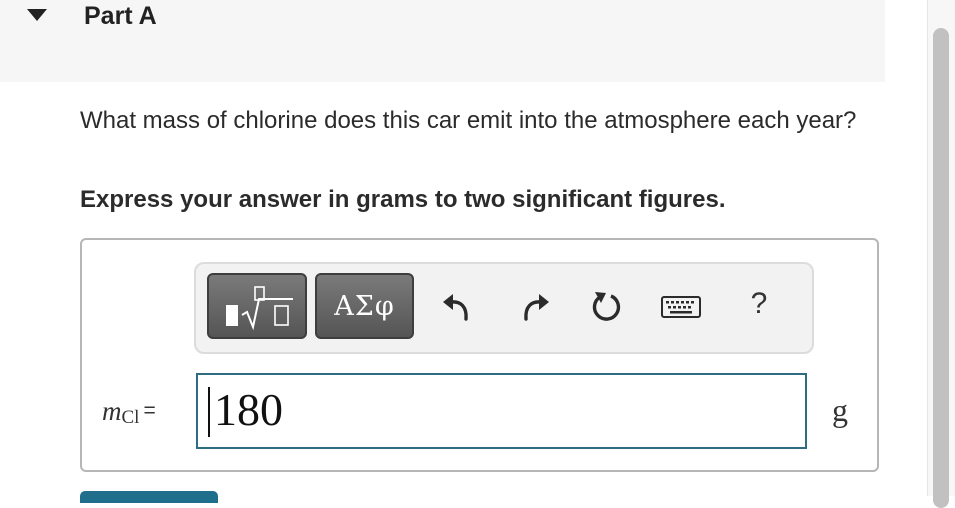  I want to click on help-icon: ?, so click(759, 303).